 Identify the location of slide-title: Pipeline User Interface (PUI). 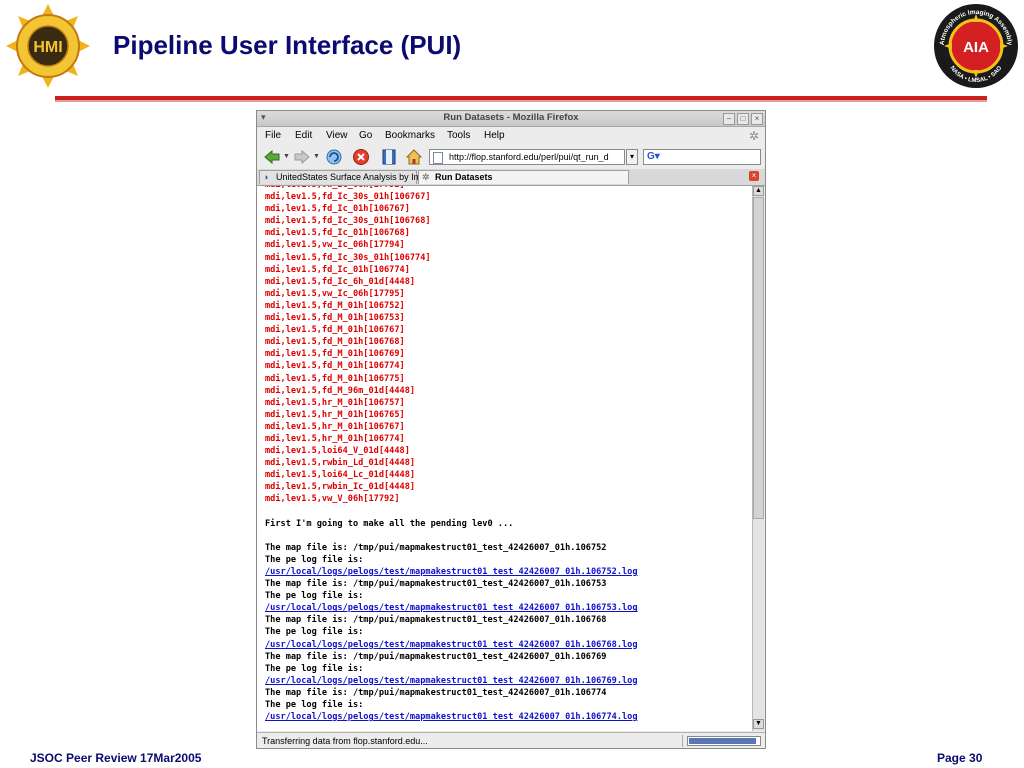
(287, 45).